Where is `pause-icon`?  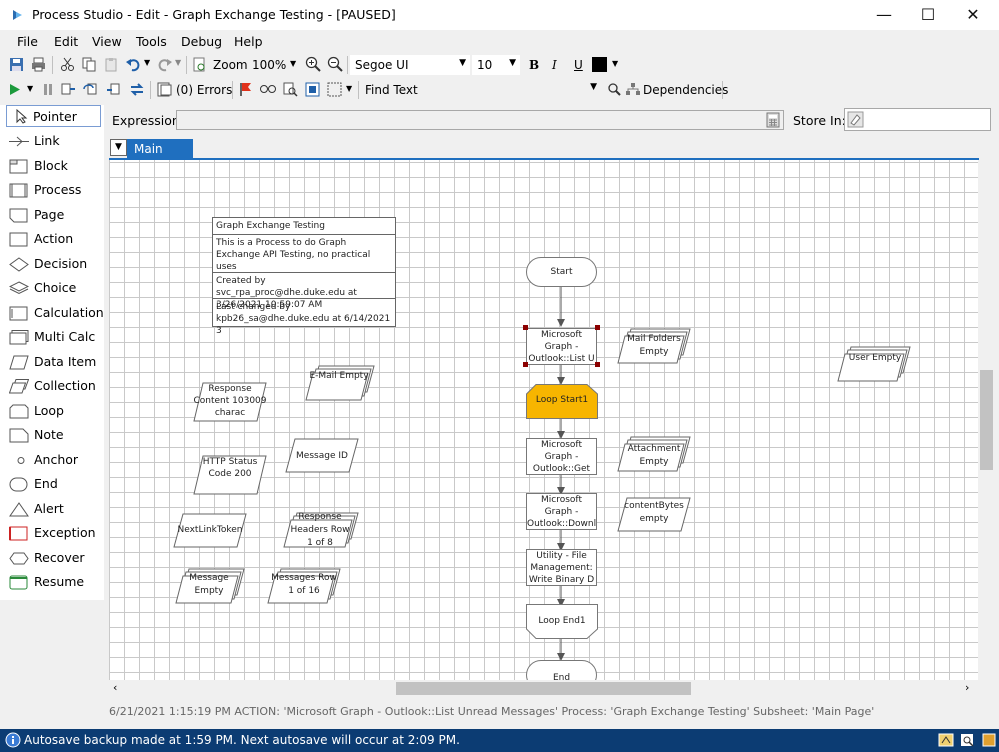 pause-icon is located at coordinates (48, 89).